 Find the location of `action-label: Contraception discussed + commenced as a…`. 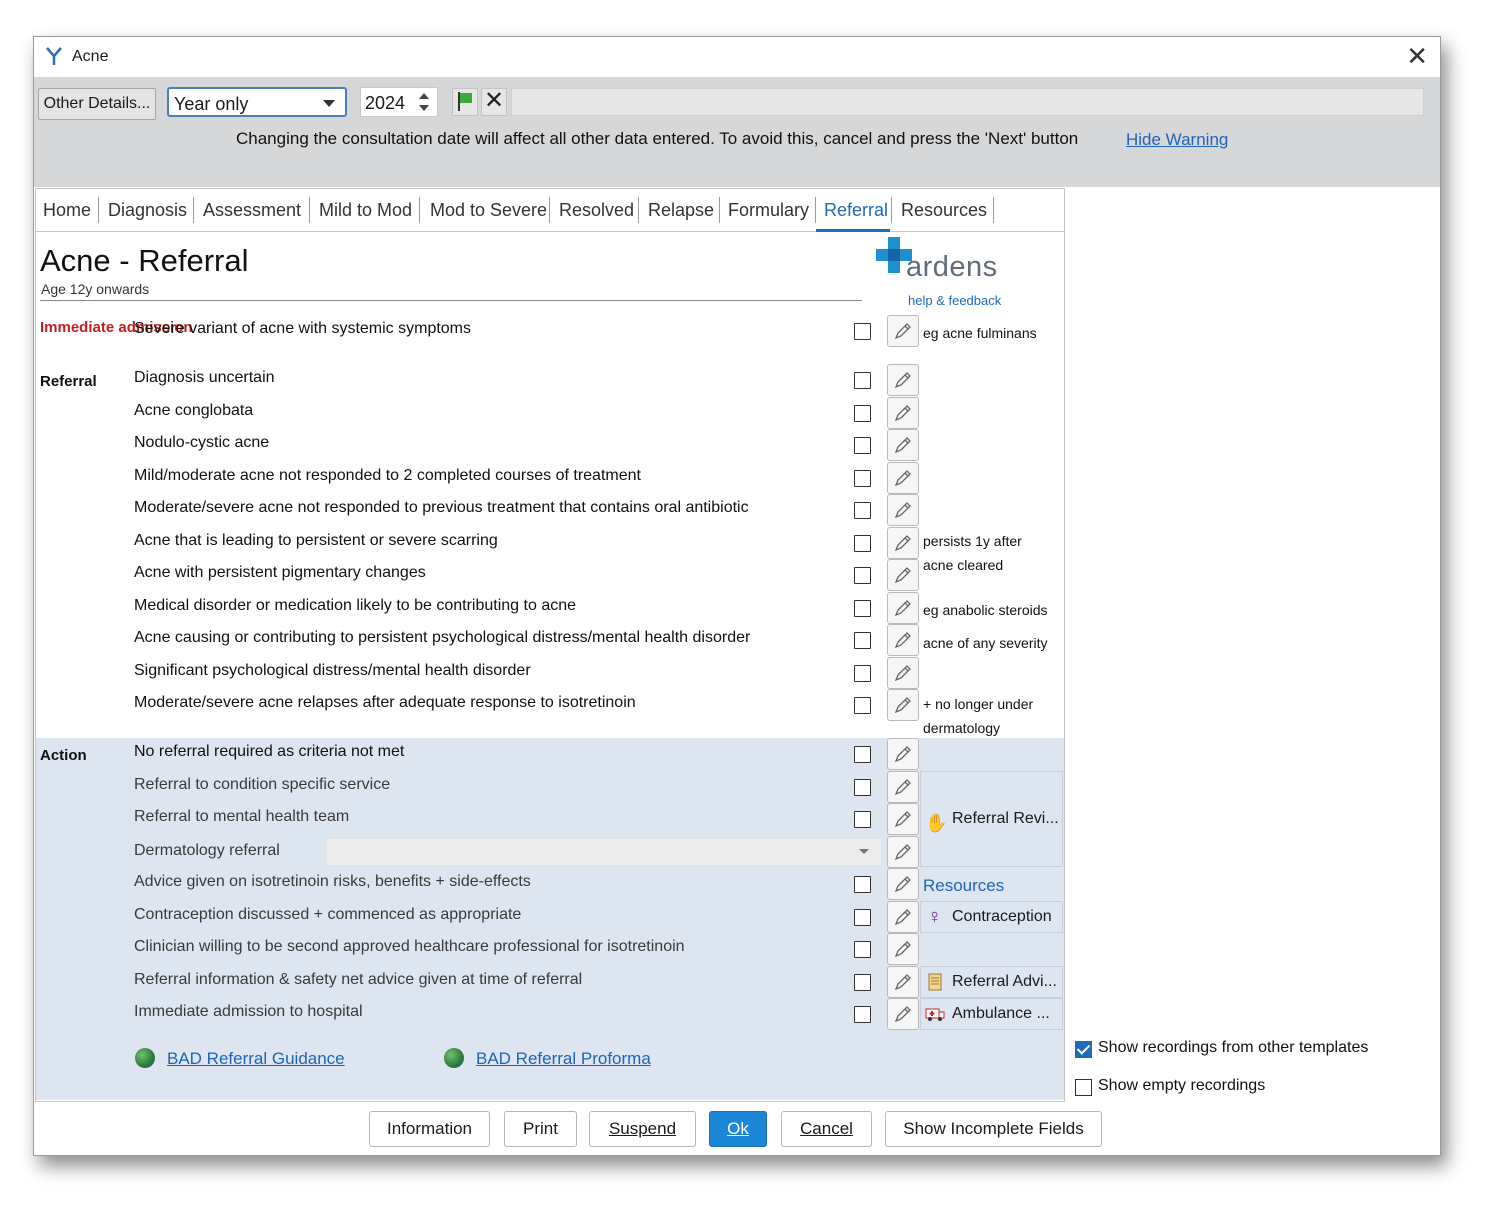

action-label: Contraception discussed + commenced as a… is located at coordinates (328, 914).